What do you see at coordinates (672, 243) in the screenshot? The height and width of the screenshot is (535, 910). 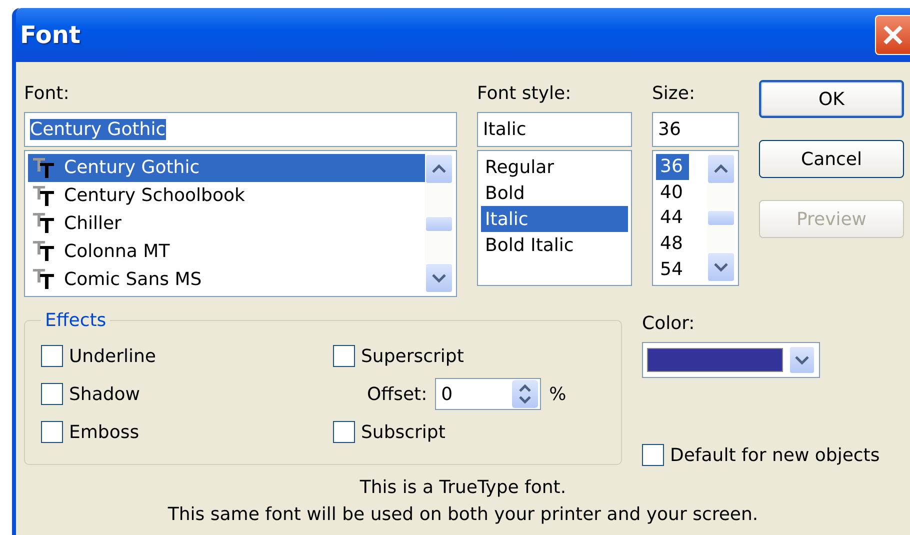 I see `list-item: 48` at bounding box center [672, 243].